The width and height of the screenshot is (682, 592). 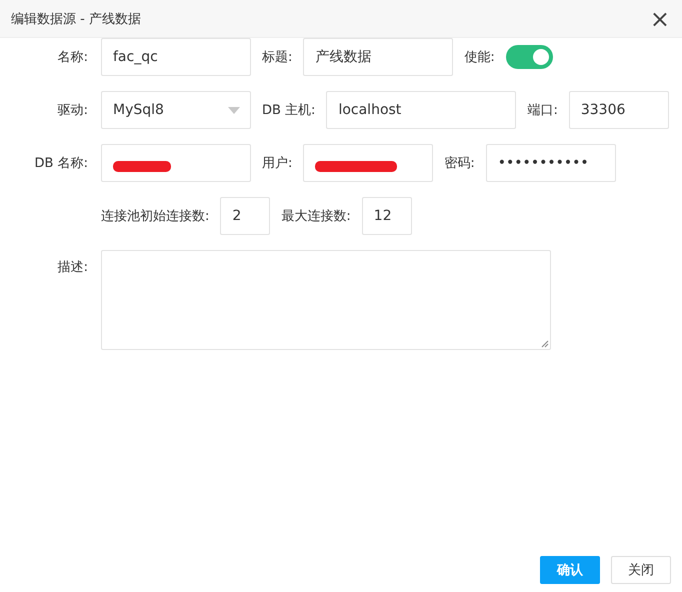 What do you see at coordinates (76, 19) in the screenshot?
I see `dialog-title: 编辑数据源 - 产线数据` at bounding box center [76, 19].